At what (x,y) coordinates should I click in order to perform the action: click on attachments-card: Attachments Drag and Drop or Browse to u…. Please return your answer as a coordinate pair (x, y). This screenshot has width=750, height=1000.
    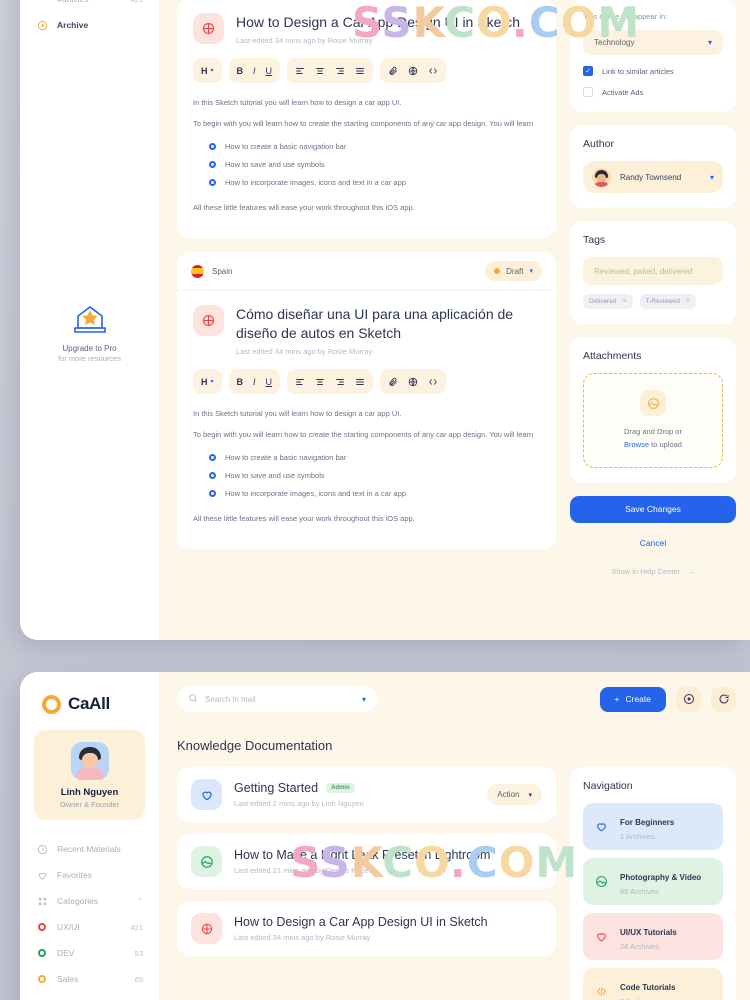
    Looking at the image, I should click on (653, 410).